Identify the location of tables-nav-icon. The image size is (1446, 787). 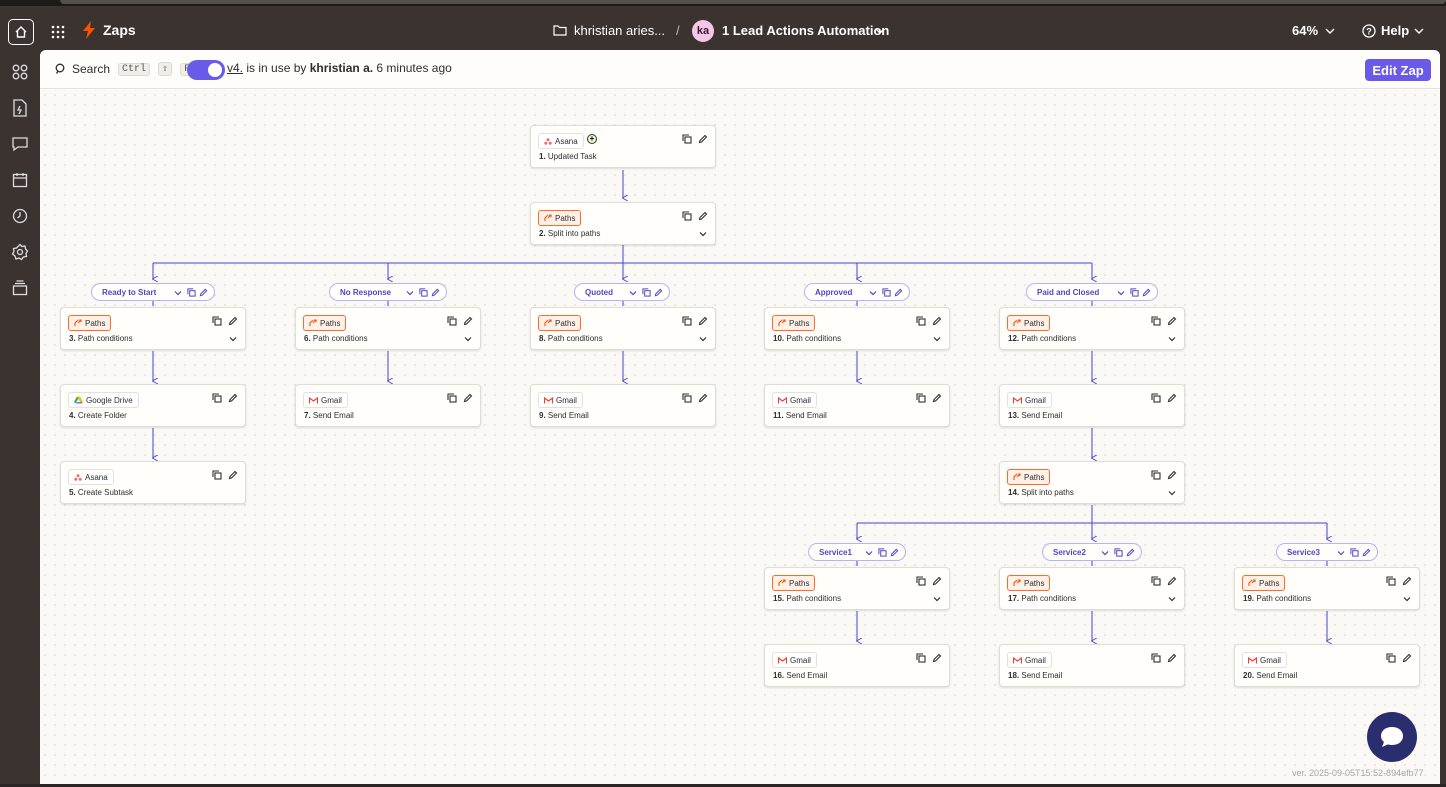
(20, 108).